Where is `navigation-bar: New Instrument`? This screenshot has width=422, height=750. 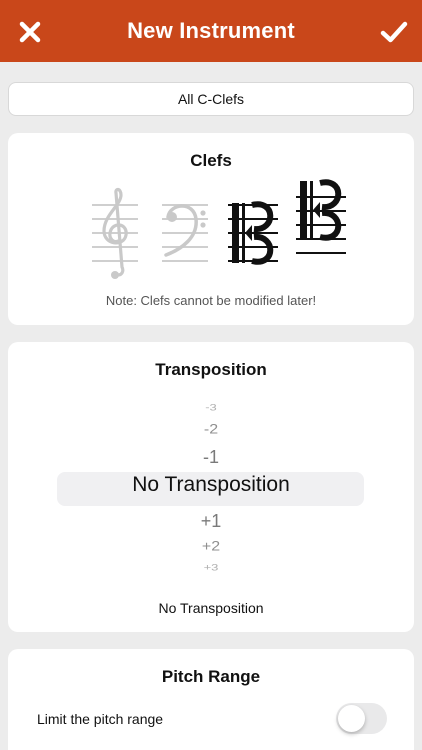 navigation-bar: New Instrument is located at coordinates (211, 31).